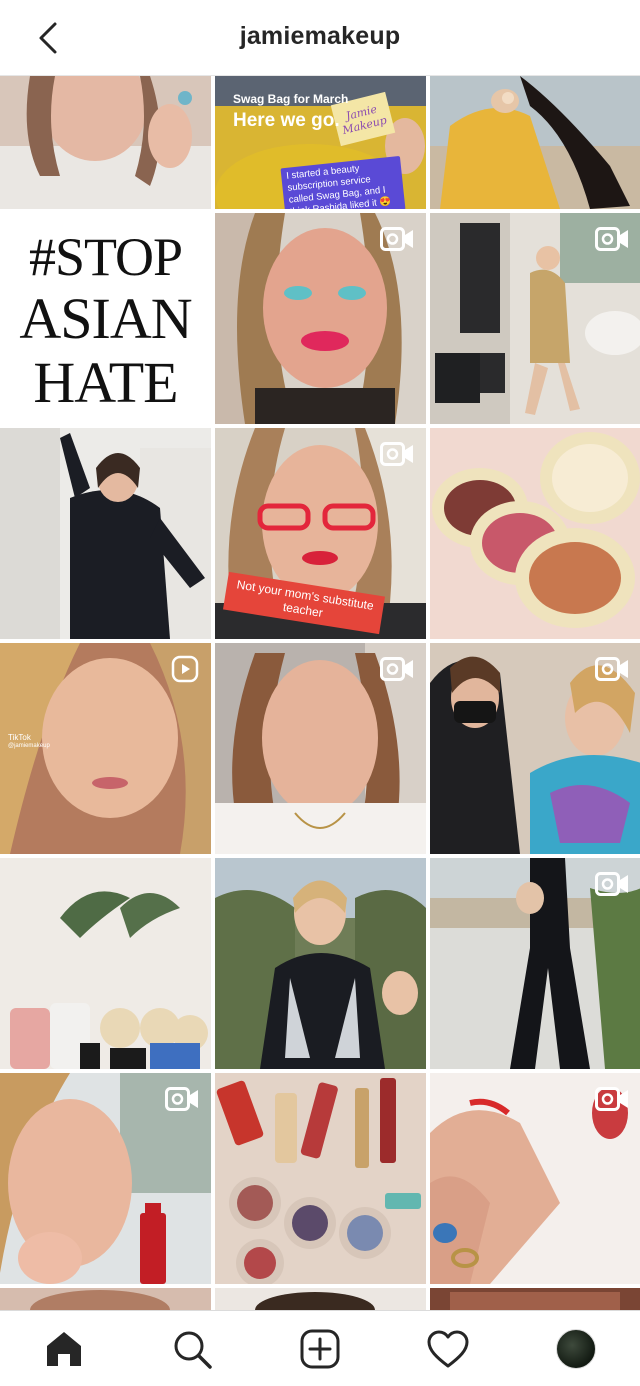 The height and width of the screenshot is (1386, 640). What do you see at coordinates (291, 99) in the screenshot?
I see `post-title: Swag Bag for March` at bounding box center [291, 99].